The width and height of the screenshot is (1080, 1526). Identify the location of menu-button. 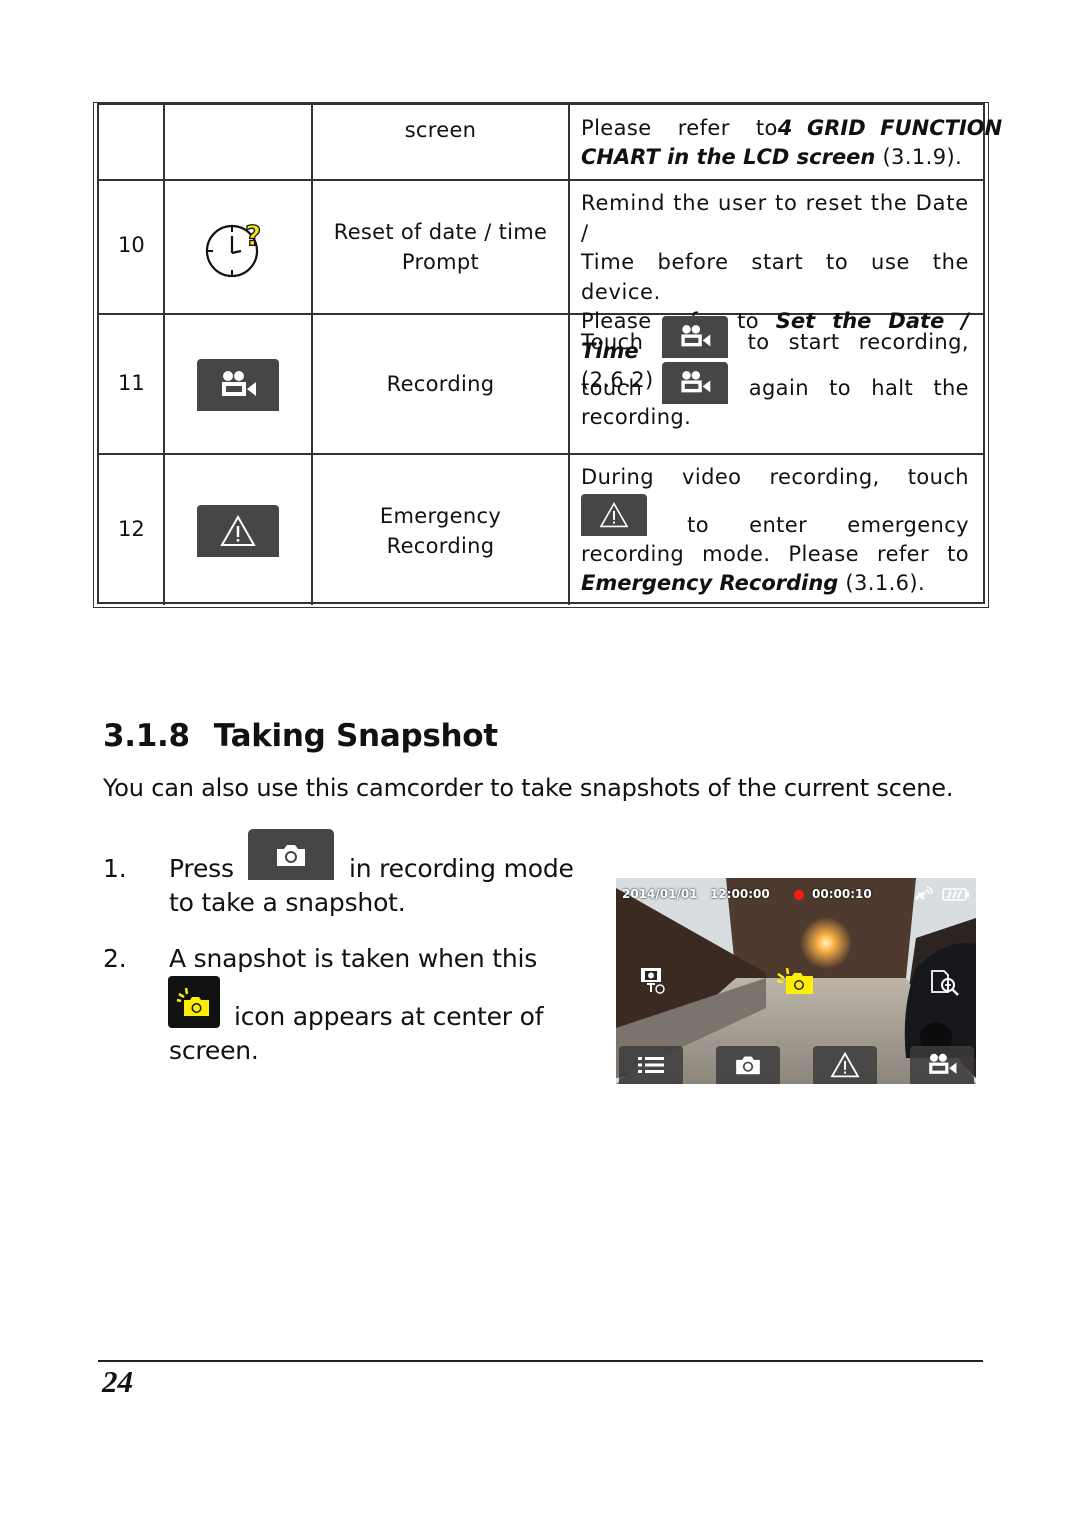
(651, 1065).